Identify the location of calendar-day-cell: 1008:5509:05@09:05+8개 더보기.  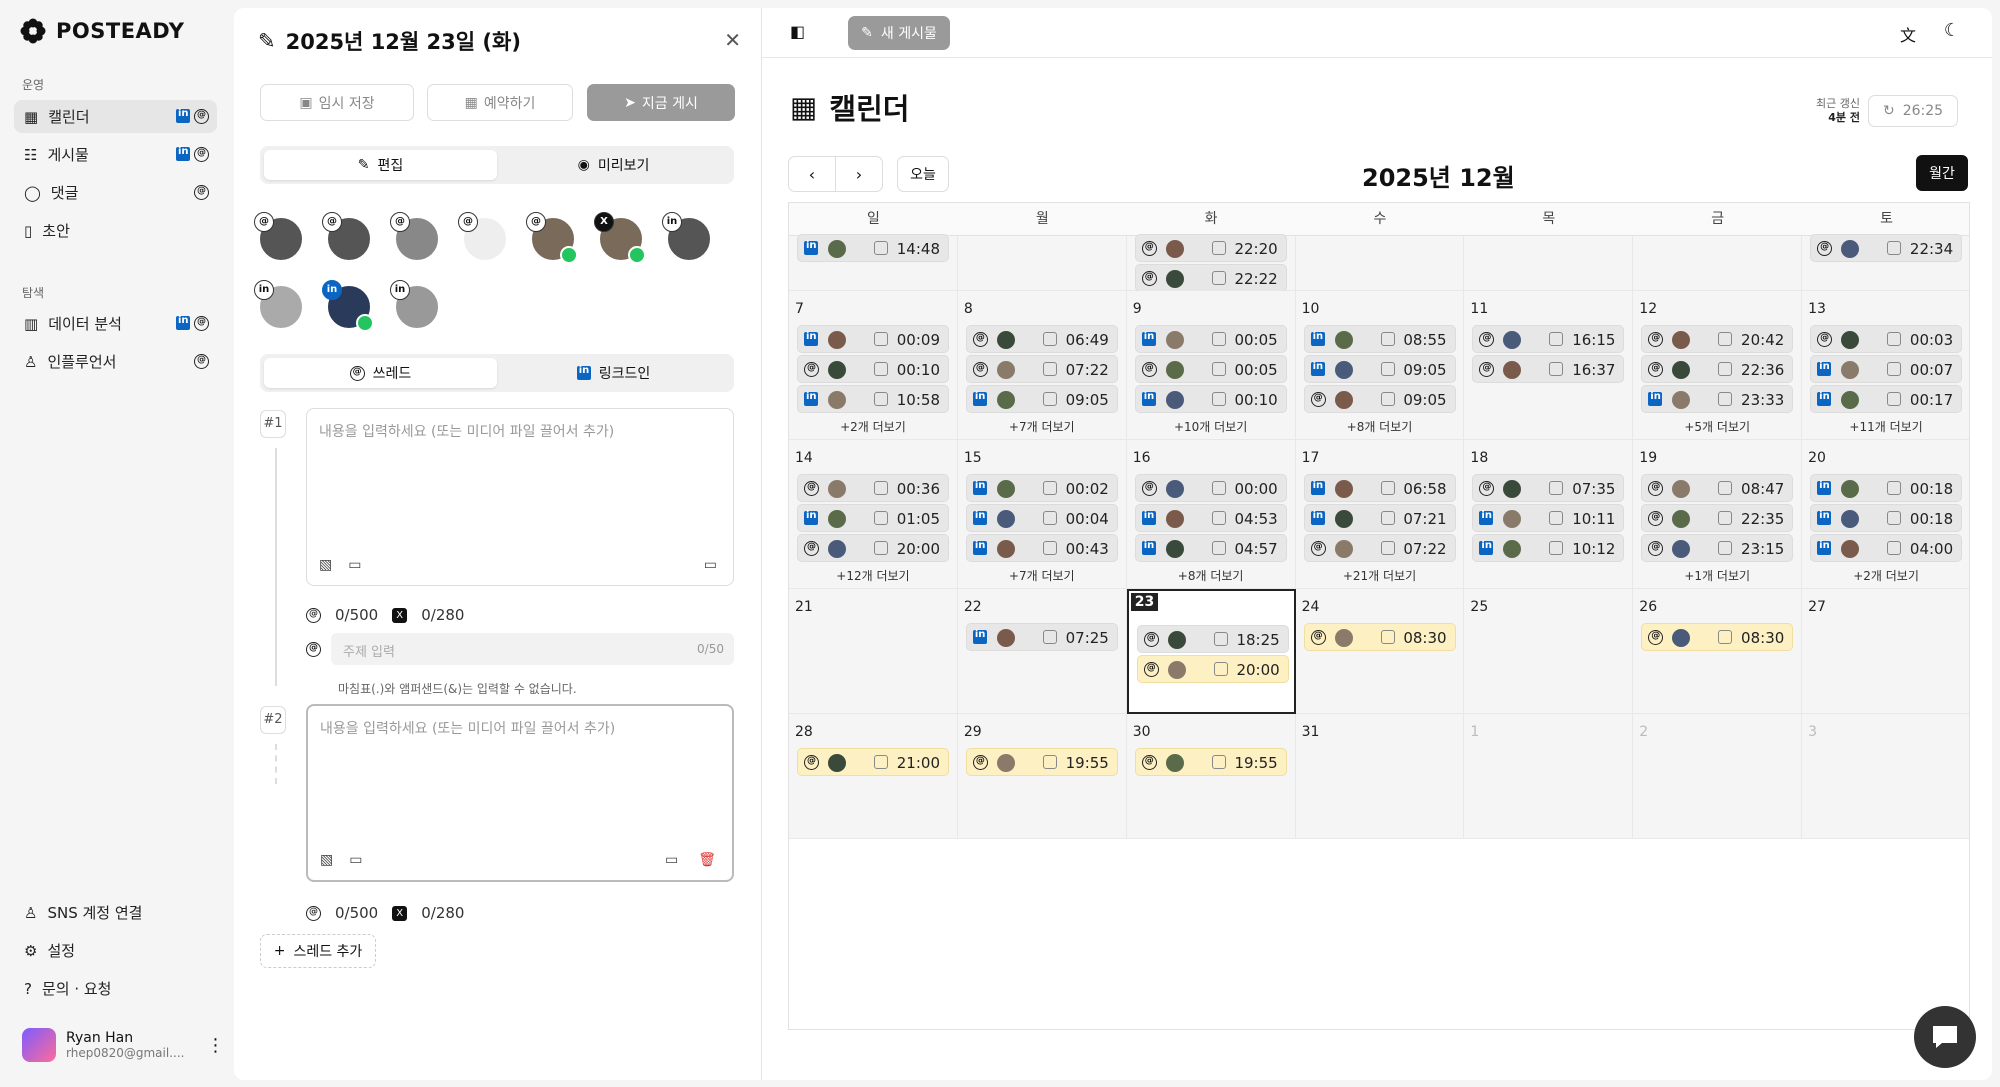
(1380, 365).